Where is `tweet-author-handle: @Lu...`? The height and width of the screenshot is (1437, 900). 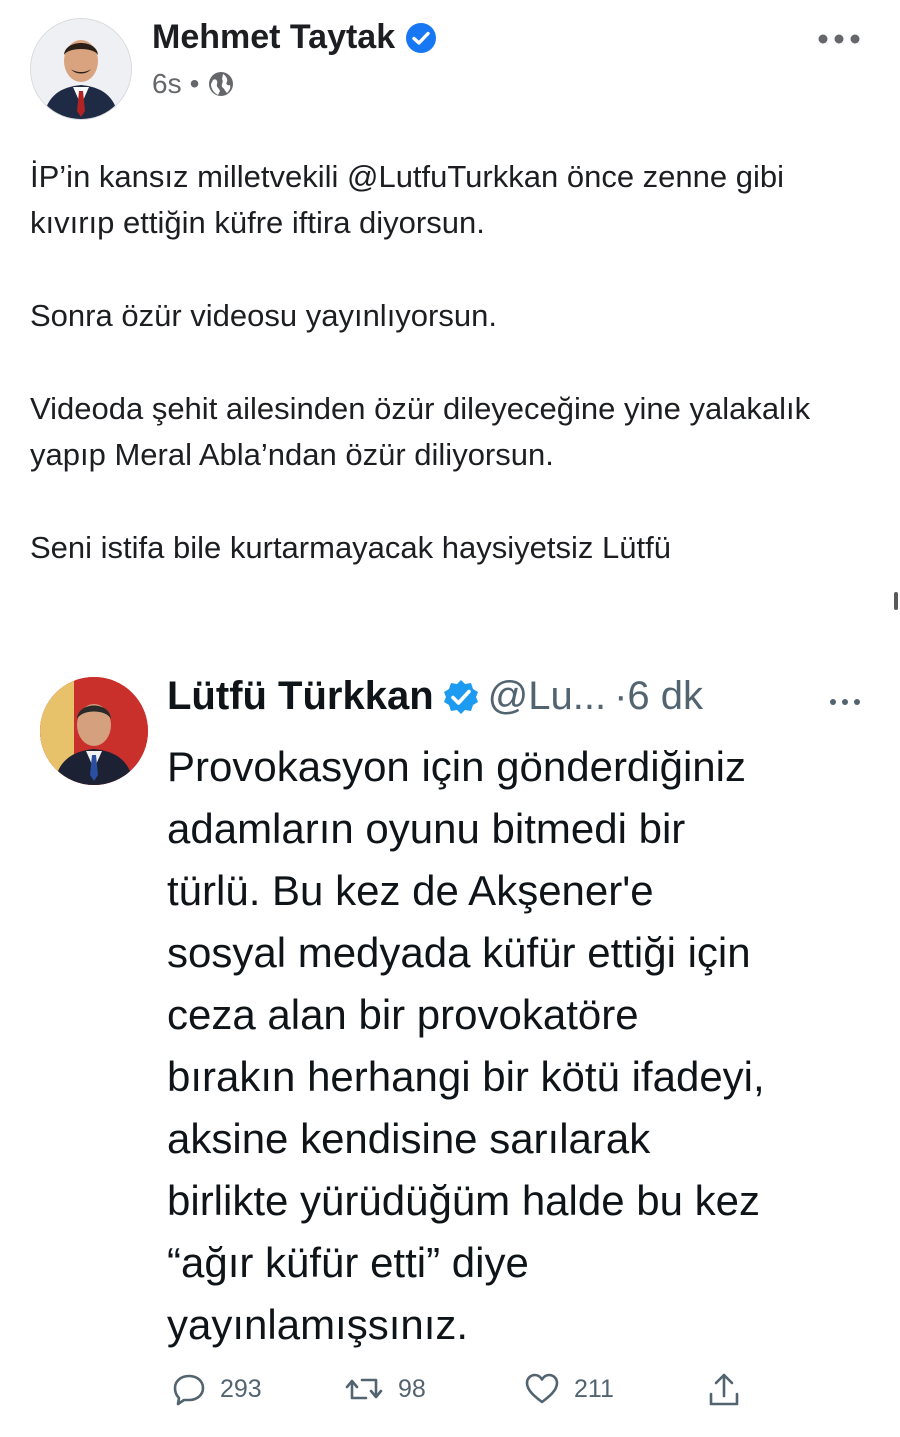 tweet-author-handle: @Lu... is located at coordinates (547, 696).